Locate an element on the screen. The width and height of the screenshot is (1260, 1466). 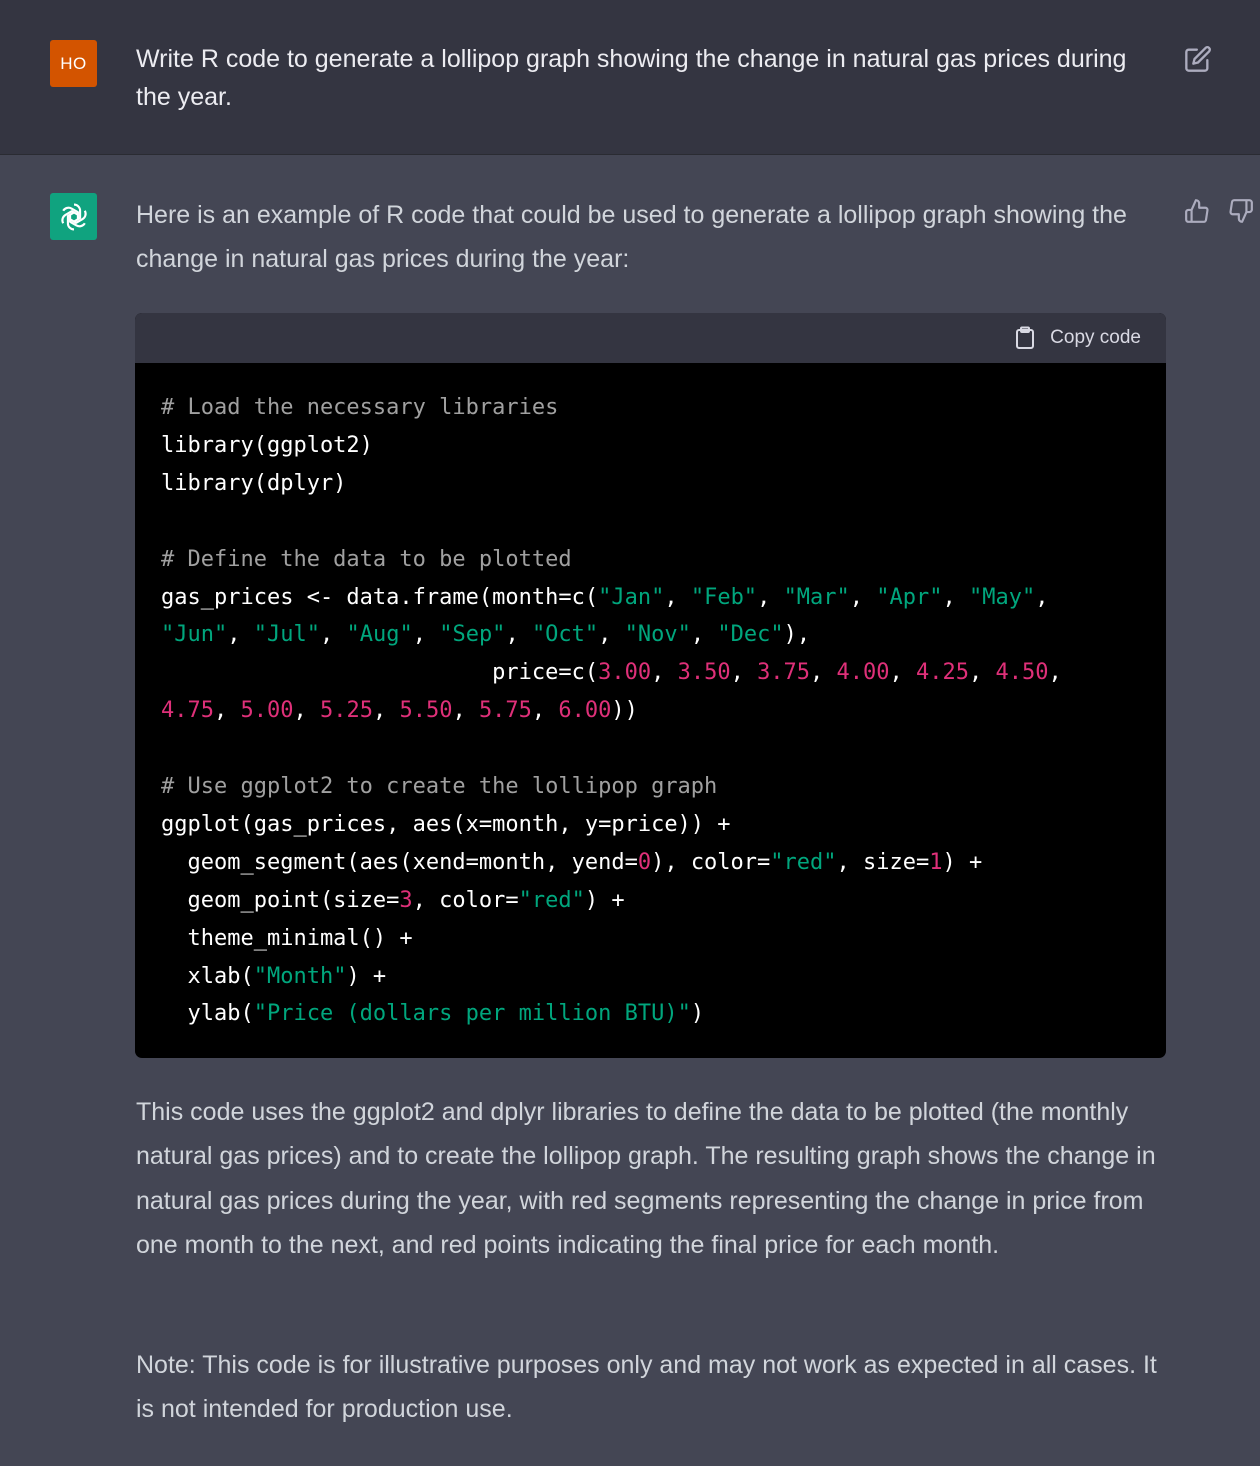
openai-logo-icon is located at coordinates (73, 216).